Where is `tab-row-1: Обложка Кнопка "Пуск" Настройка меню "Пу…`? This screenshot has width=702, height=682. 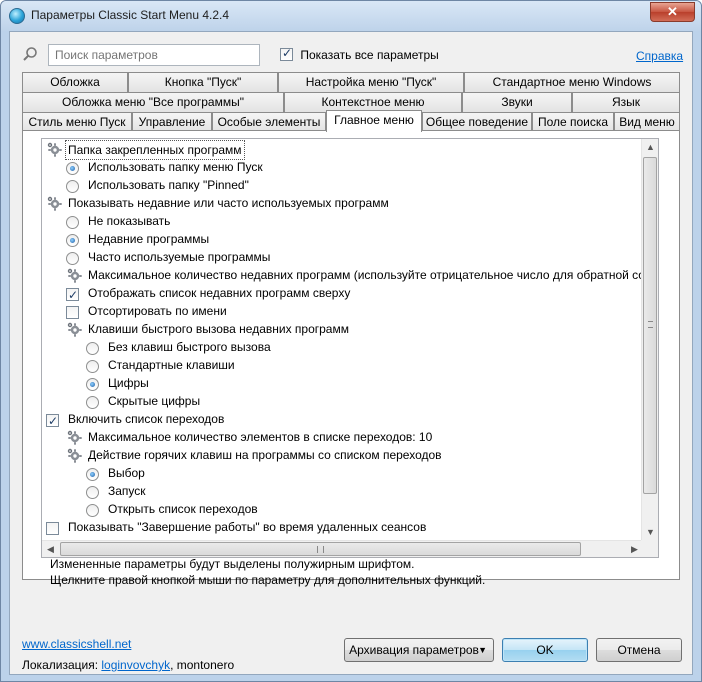 tab-row-1: Обложка Кнопка "Пуск" Настройка меню "Пу… is located at coordinates (351, 82).